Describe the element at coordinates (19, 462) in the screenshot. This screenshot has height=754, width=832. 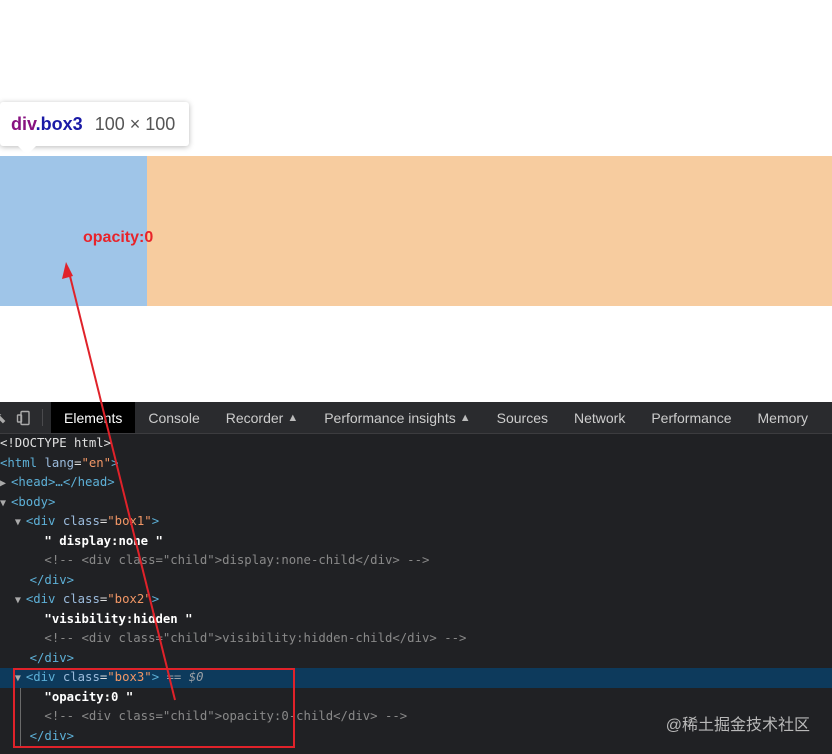
I see `html-open-tag: <html` at that location.